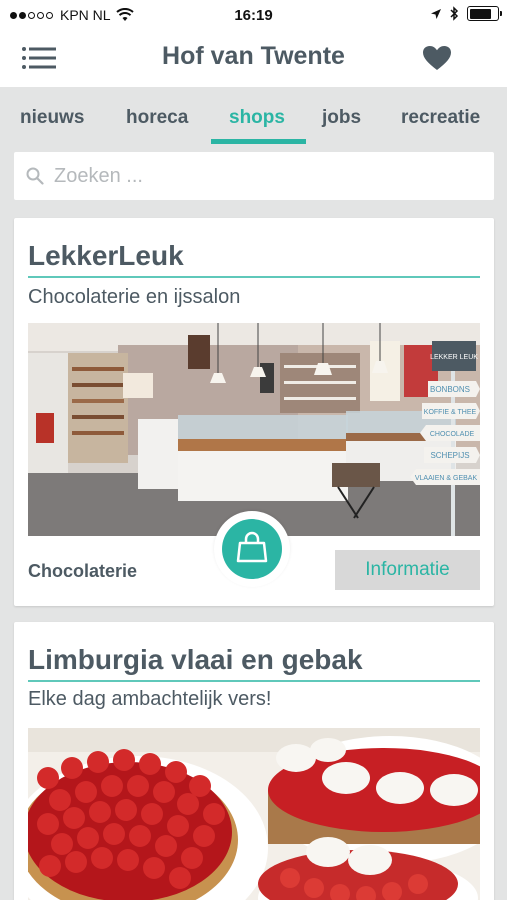  I want to click on status-right, so click(466, 13).